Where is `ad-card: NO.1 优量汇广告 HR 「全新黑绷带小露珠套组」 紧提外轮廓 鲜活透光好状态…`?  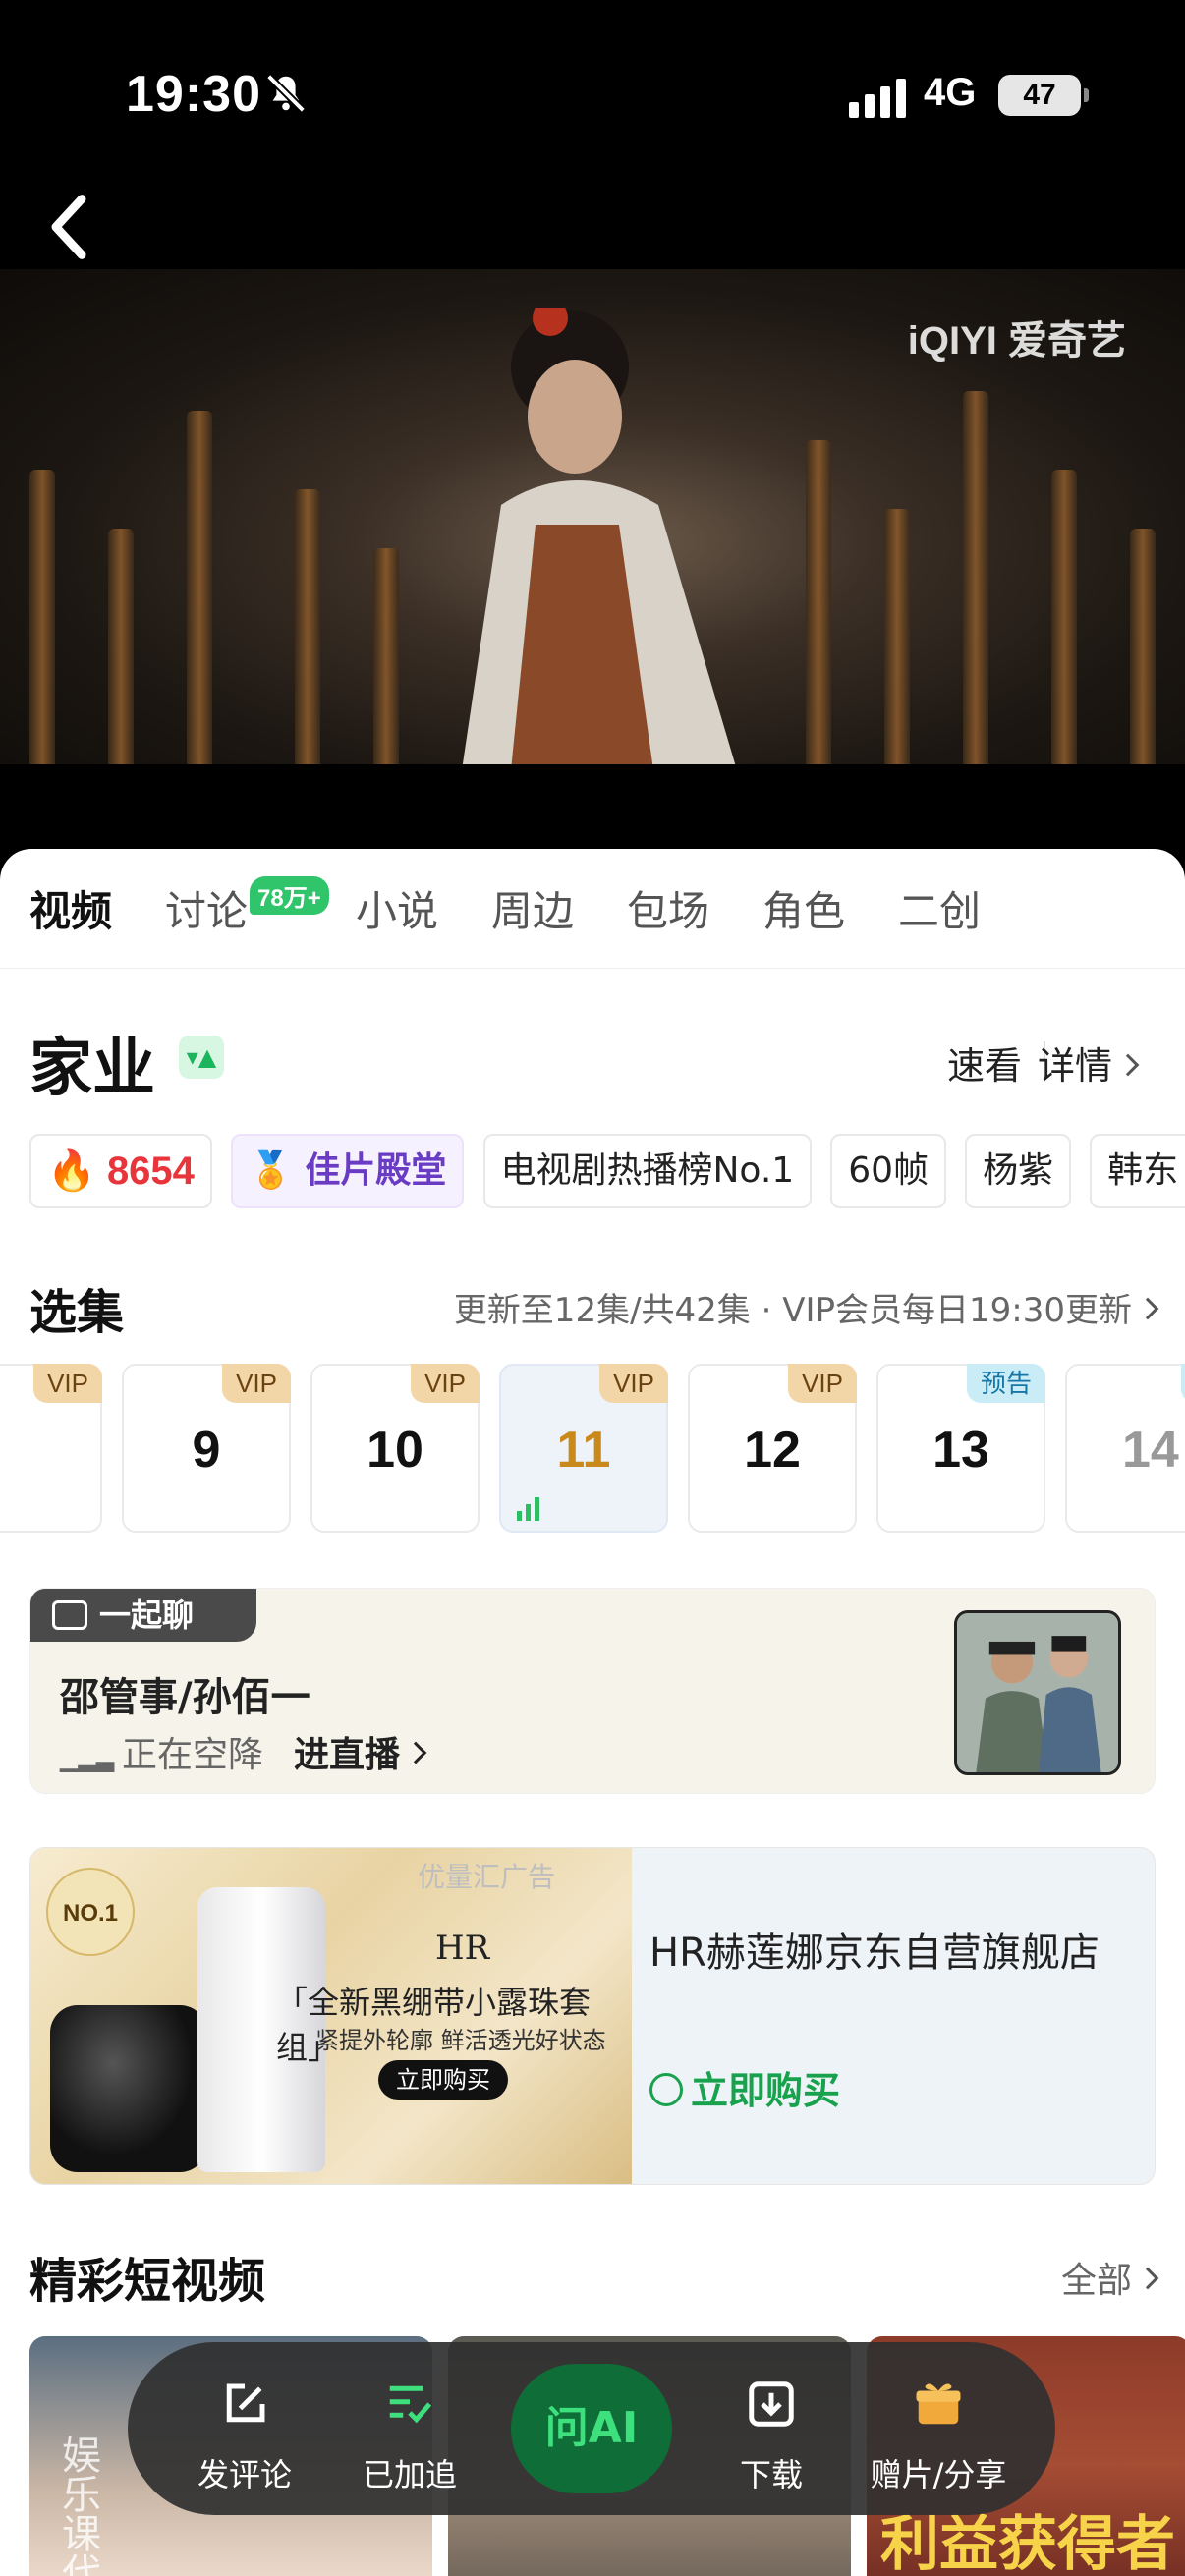 ad-card: NO.1 优量汇广告 HR 「全新黑绷带小露珠套组」 紧提外轮廓 鲜活透光好状态… is located at coordinates (592, 2016).